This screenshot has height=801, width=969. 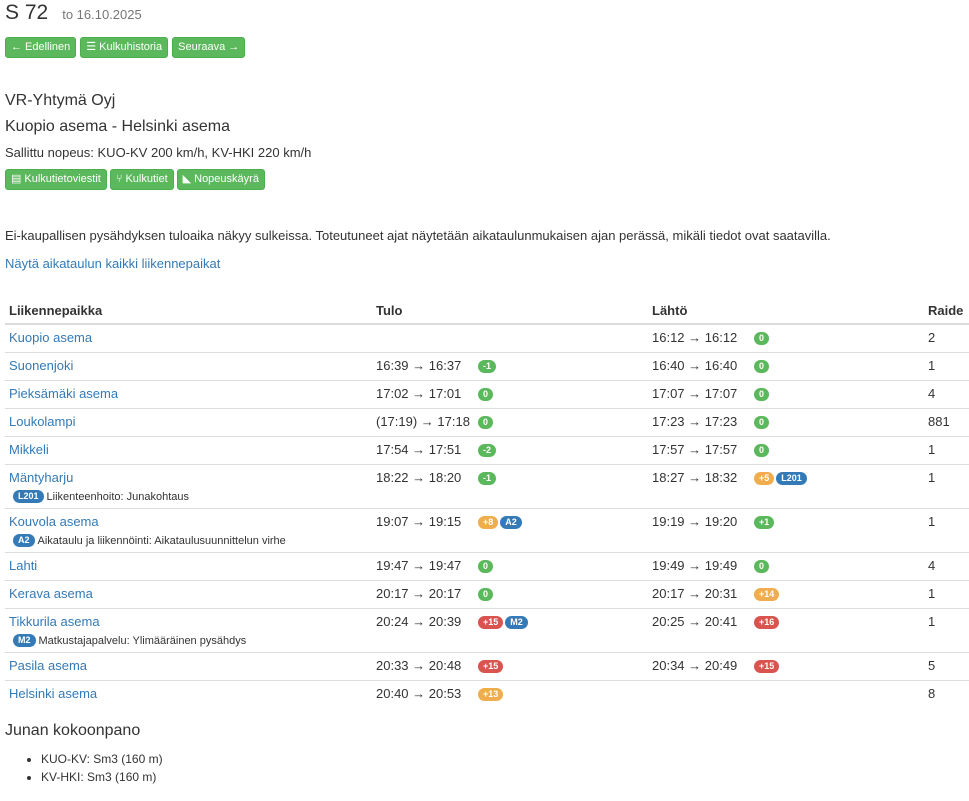 What do you see at coordinates (60, 100) in the screenshot?
I see `operator: VR-Yhtymä Oyj` at bounding box center [60, 100].